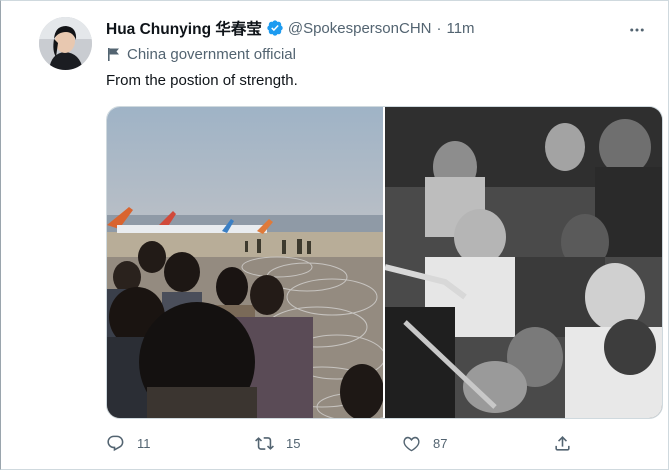  What do you see at coordinates (65, 43) in the screenshot?
I see `avatar` at bounding box center [65, 43].